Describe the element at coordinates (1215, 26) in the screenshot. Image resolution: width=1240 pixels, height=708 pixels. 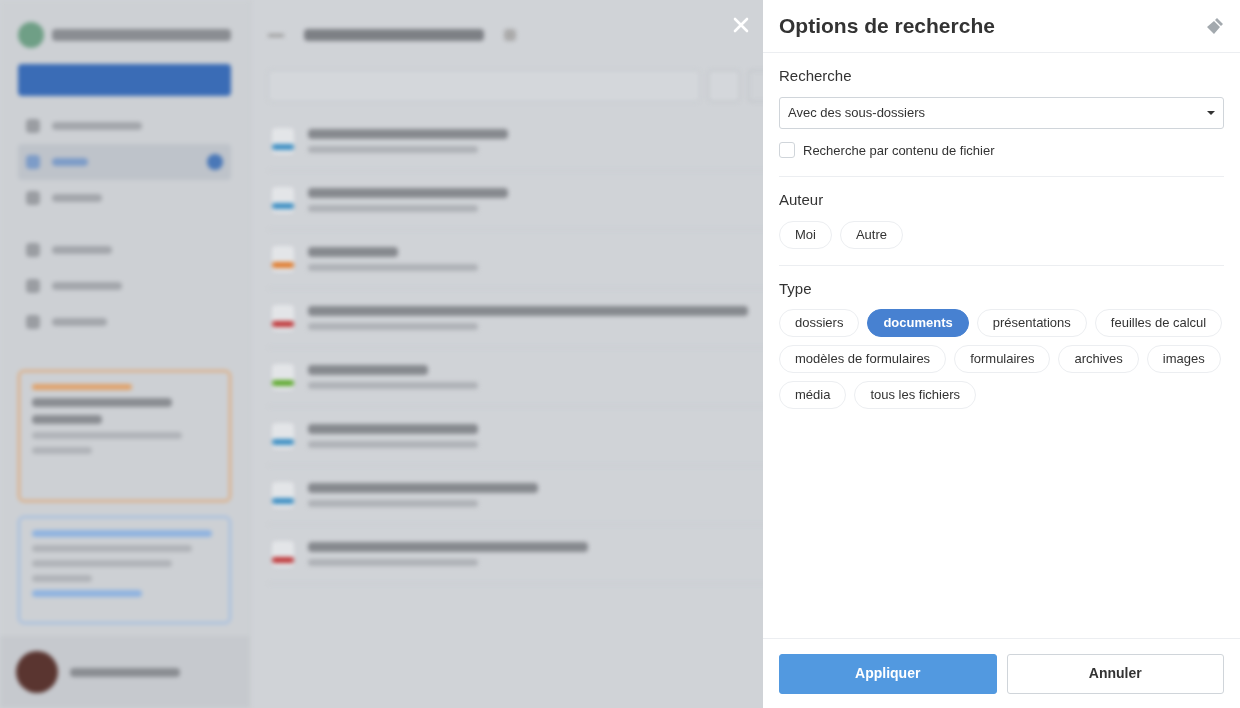
I see `broom-icon` at that location.